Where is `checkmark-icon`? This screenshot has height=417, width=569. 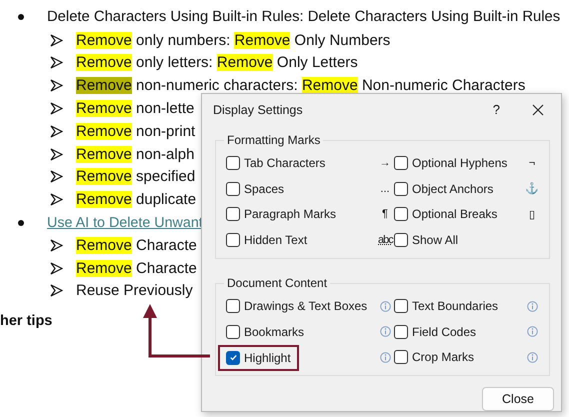
checkmark-icon is located at coordinates (233, 357).